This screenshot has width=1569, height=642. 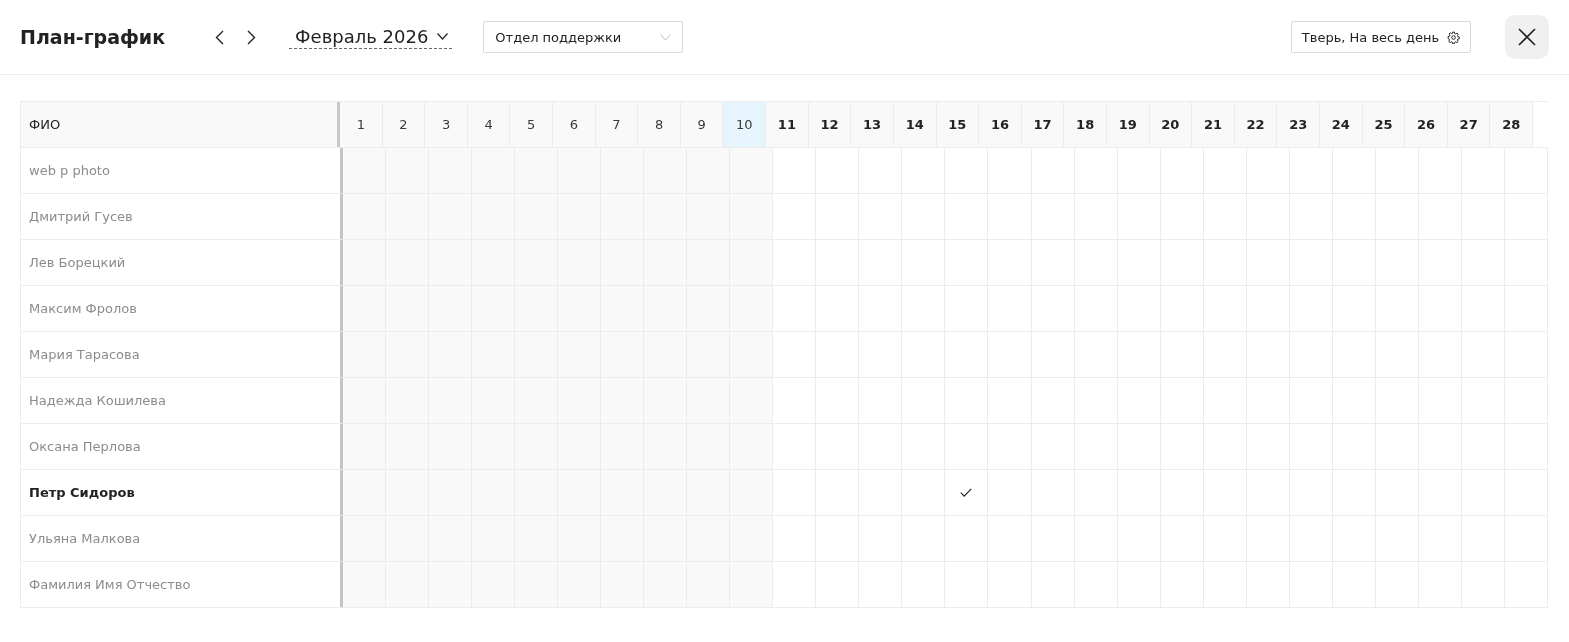 I want to click on day-column-header: 11, so click(x=787, y=124).